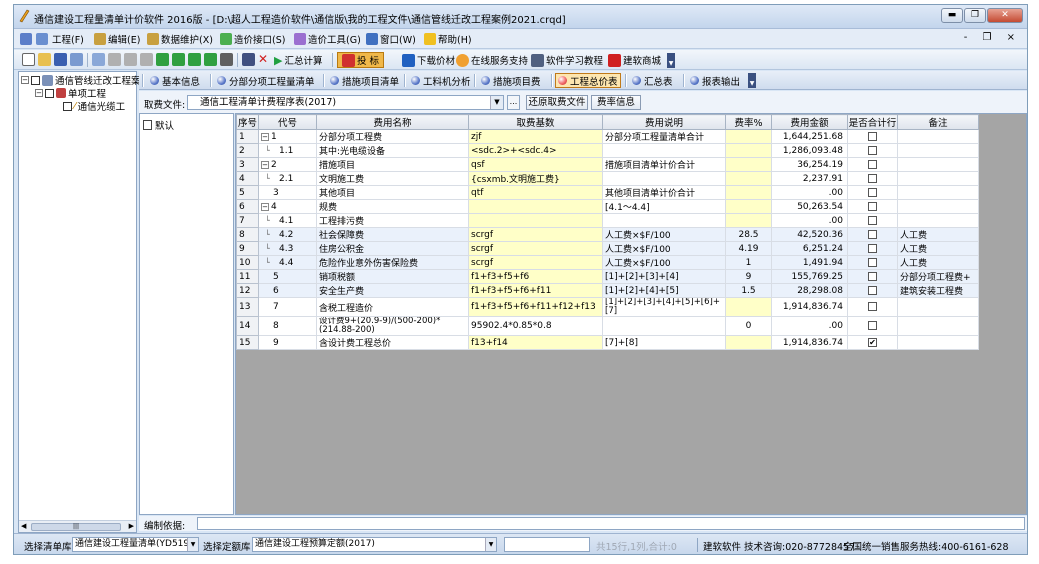  I want to click on menu-project: 工程(F), so click(68, 39).